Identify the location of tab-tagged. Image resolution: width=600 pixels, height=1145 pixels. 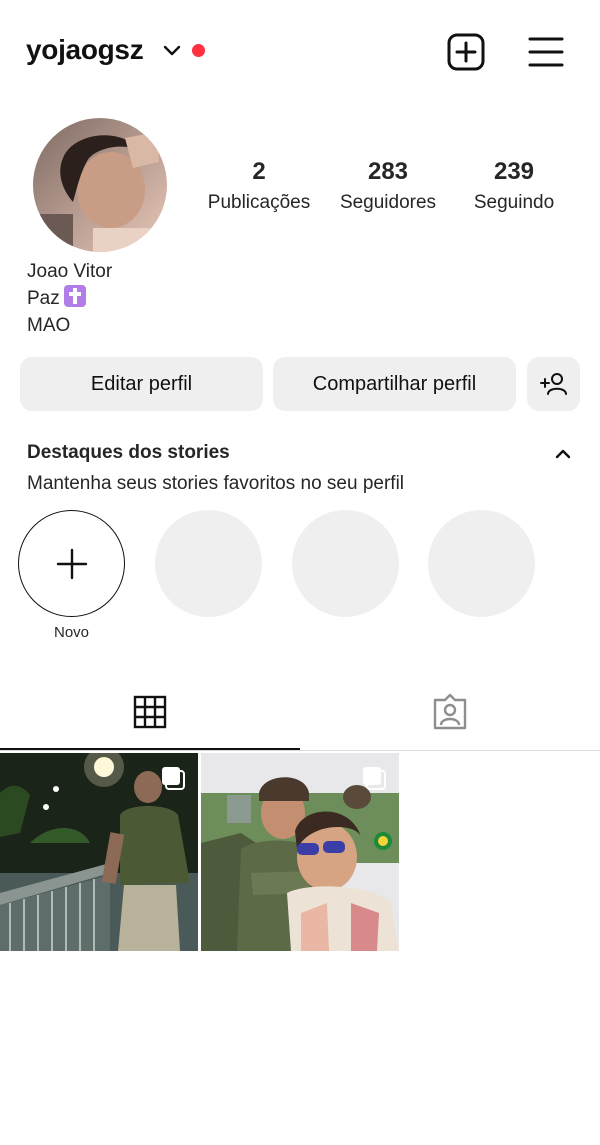
(450, 712).